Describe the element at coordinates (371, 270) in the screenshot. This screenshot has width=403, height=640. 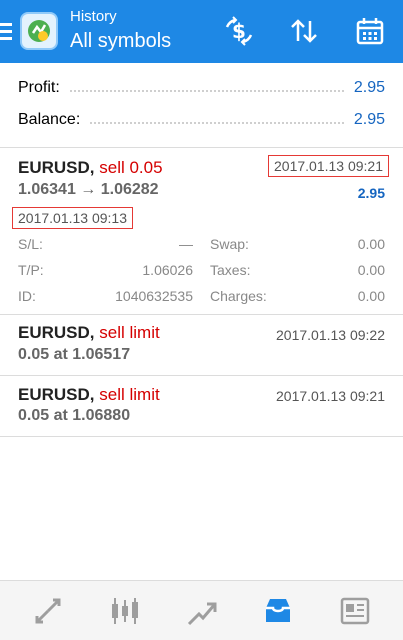
I see `taxes-value: 0.00` at that location.